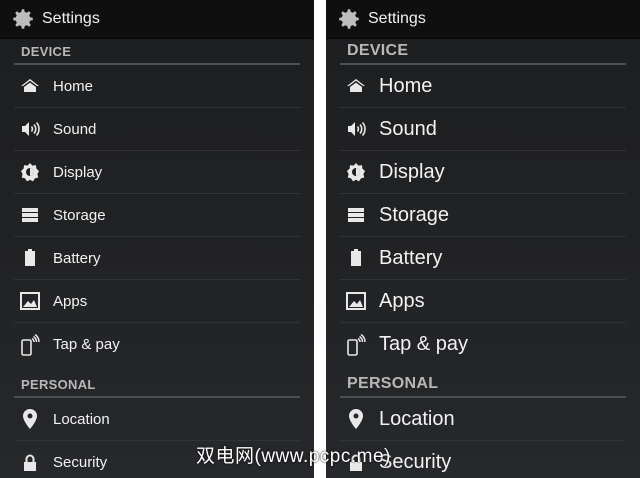  I want to click on watermark: 双电网(www.pcpc.me), so click(293, 456).